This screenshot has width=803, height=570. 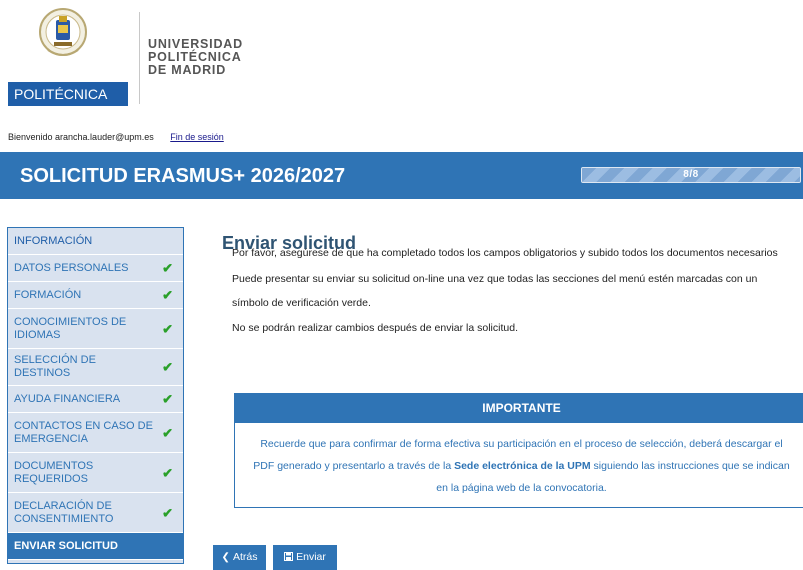 I want to click on sidebar-item-formacion: FORMACIÓN ✔, so click(x=95, y=295).